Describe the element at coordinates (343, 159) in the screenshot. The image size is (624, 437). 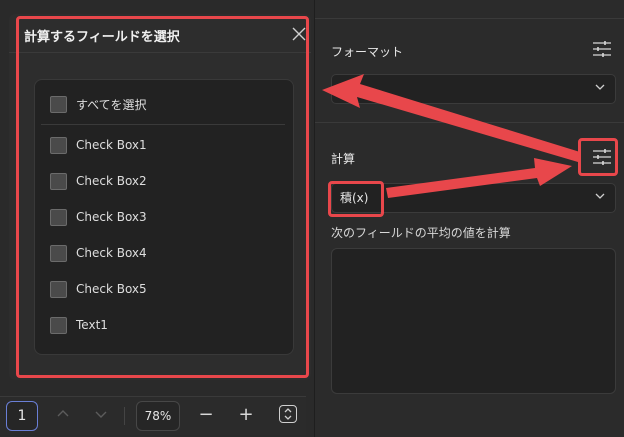
I see `calc-section-label: 計算` at that location.